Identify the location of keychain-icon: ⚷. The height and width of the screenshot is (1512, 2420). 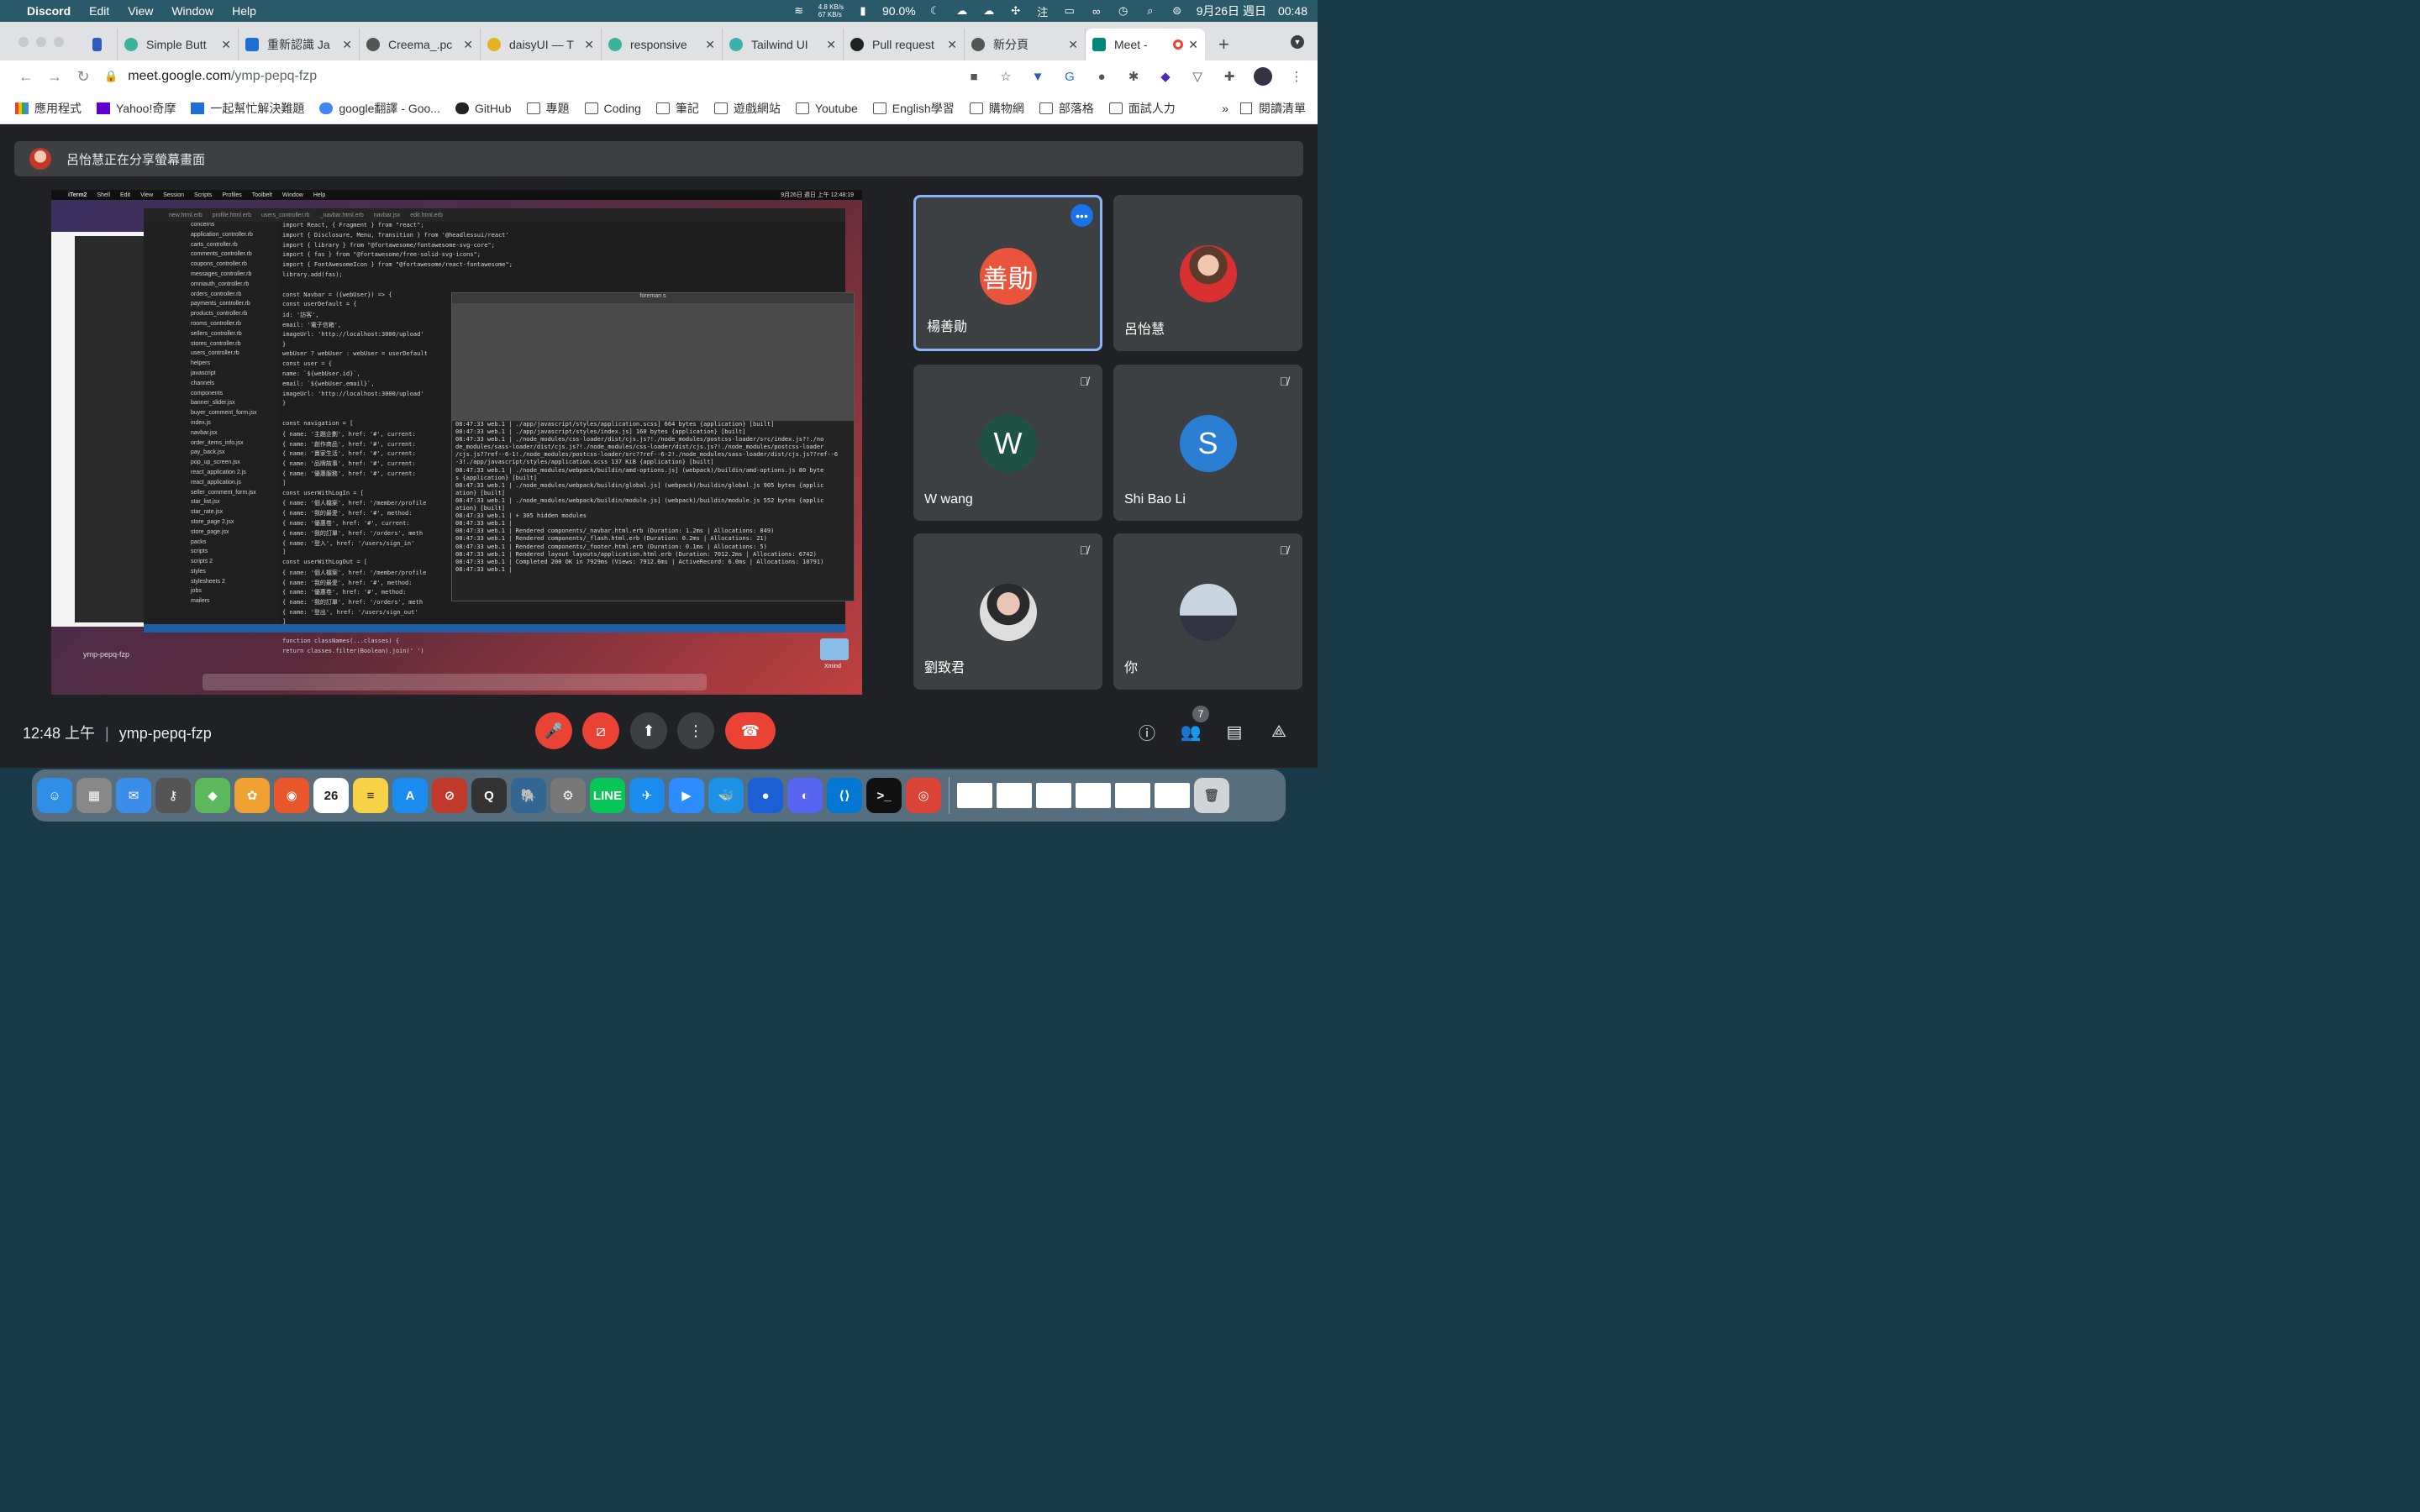
(173, 795).